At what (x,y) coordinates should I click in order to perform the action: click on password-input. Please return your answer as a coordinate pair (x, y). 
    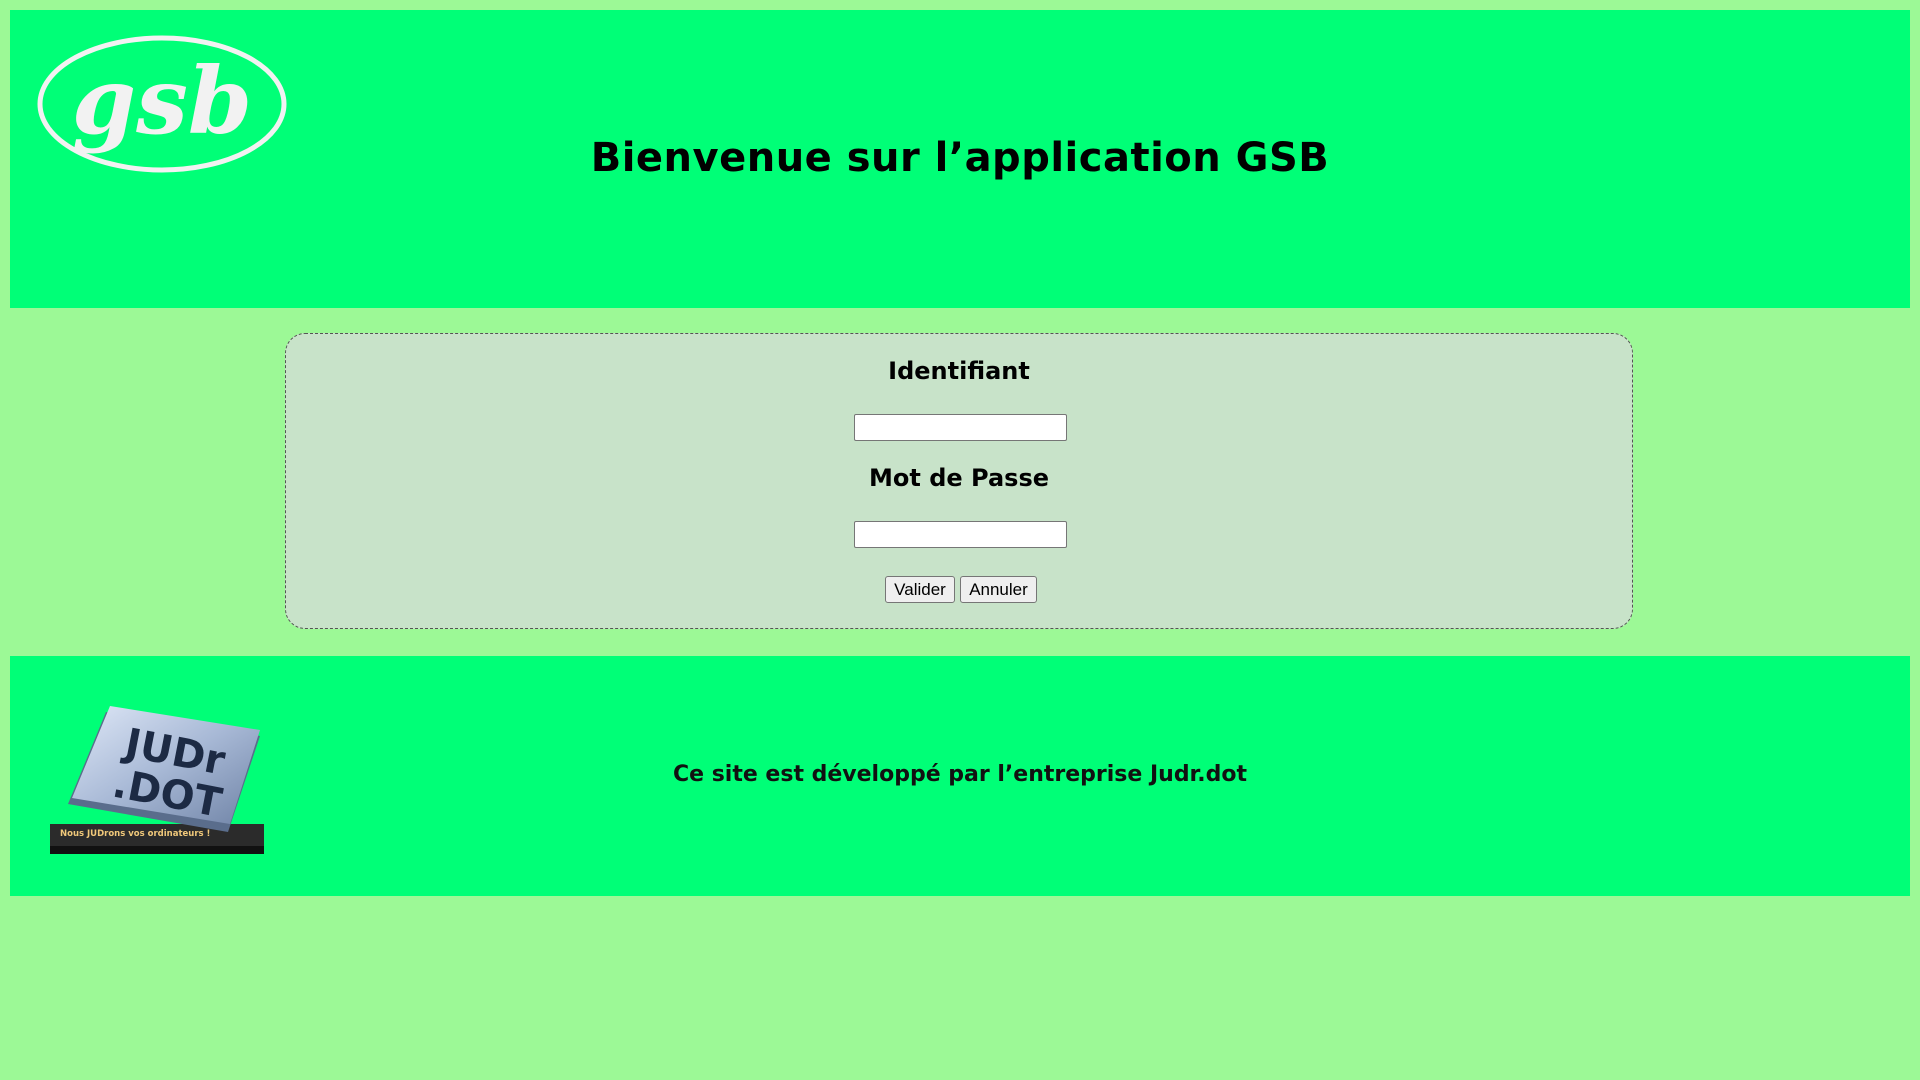
    Looking at the image, I should click on (960, 534).